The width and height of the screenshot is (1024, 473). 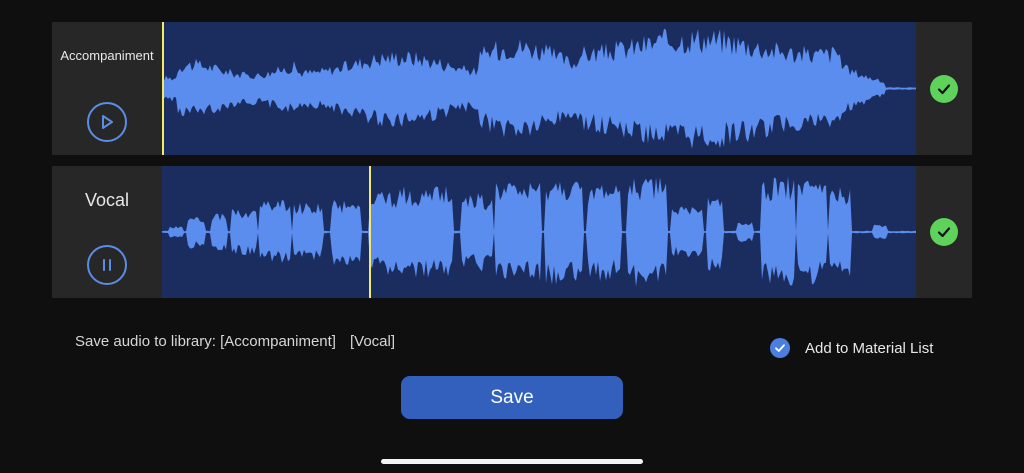 I want to click on track-label: Vocal, so click(x=107, y=200).